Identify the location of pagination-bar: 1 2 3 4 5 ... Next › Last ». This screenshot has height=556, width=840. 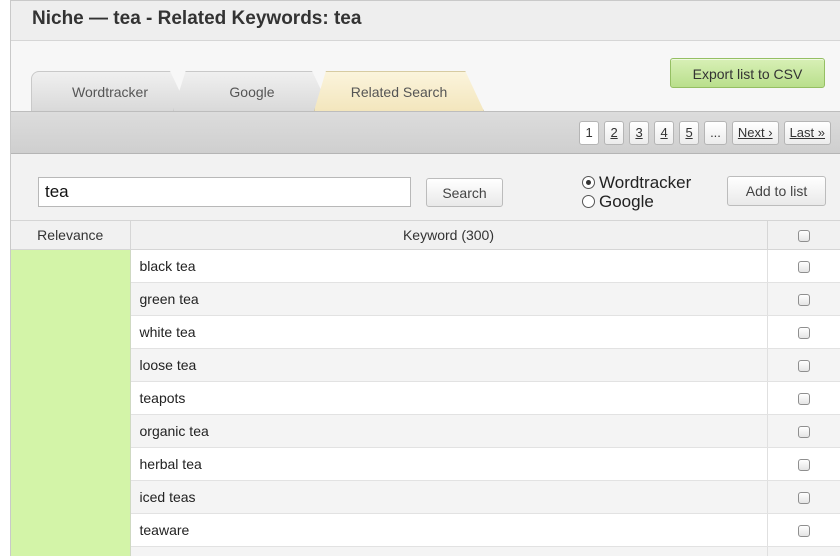
(425, 132).